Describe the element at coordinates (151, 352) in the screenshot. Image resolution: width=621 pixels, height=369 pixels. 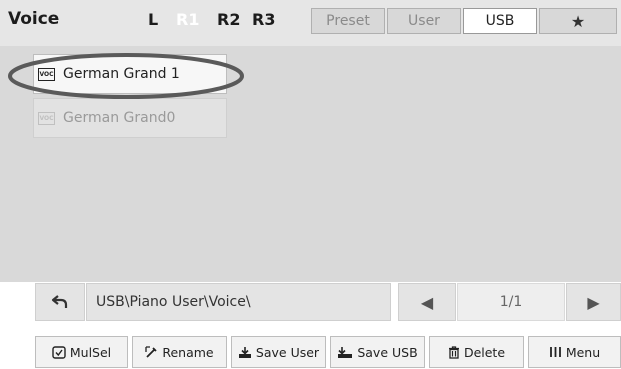
I see `pen-icon` at that location.